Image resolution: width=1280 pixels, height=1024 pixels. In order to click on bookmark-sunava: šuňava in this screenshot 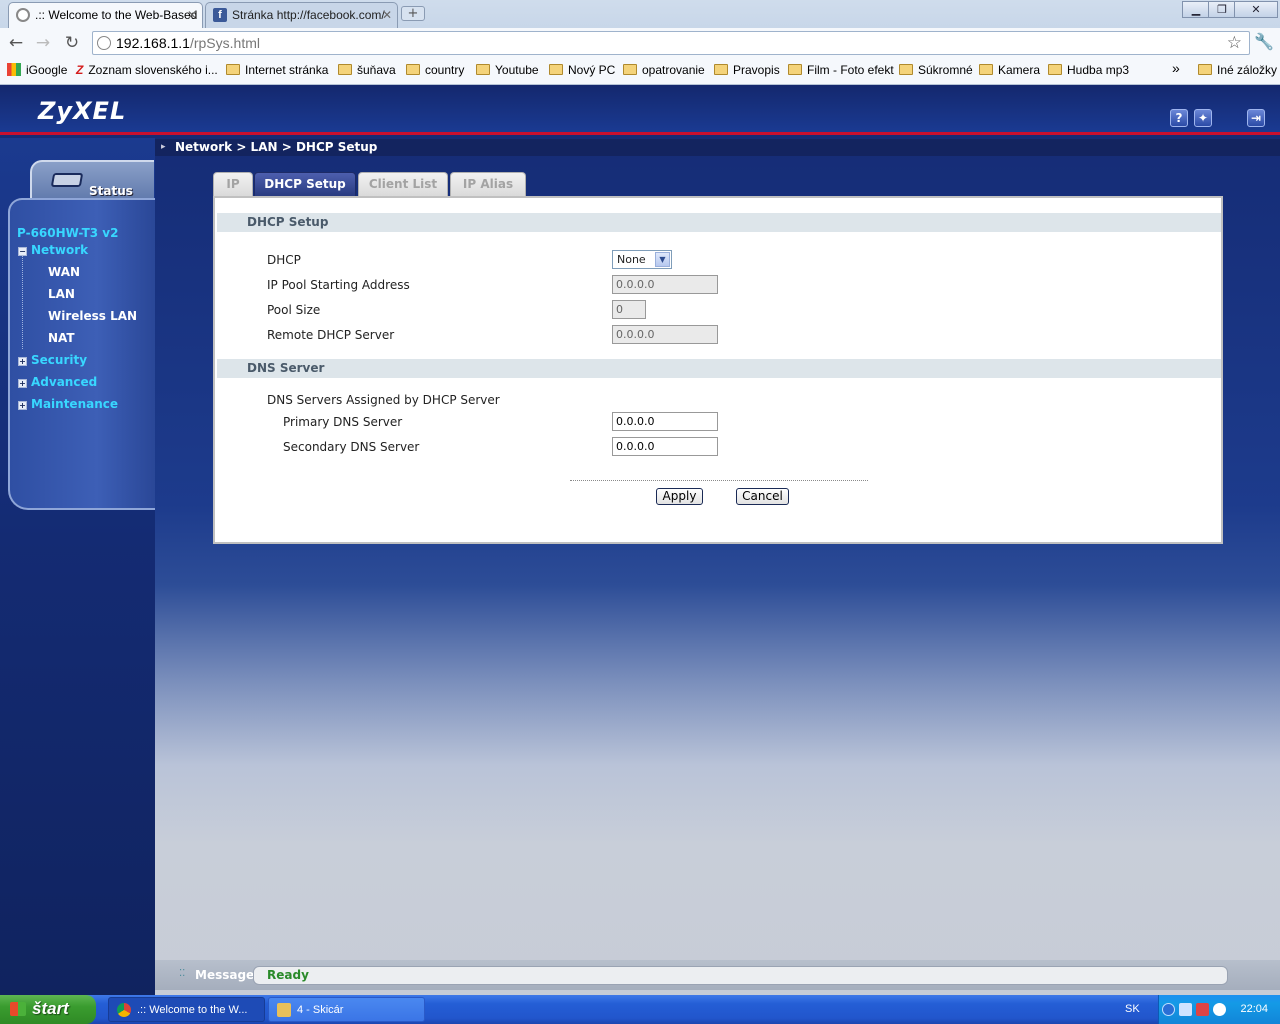, I will do `click(367, 70)`.